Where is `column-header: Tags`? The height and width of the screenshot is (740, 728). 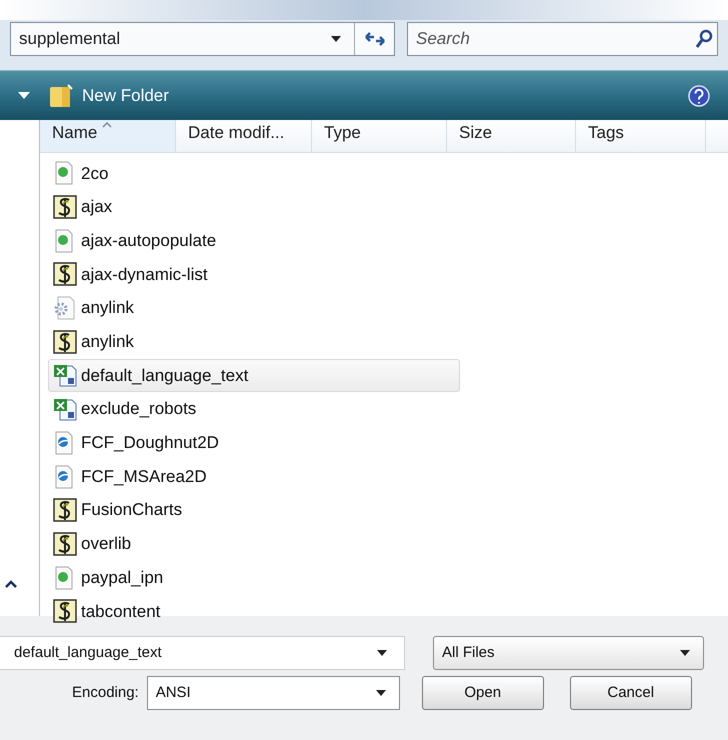 column-header: Tags is located at coordinates (641, 136).